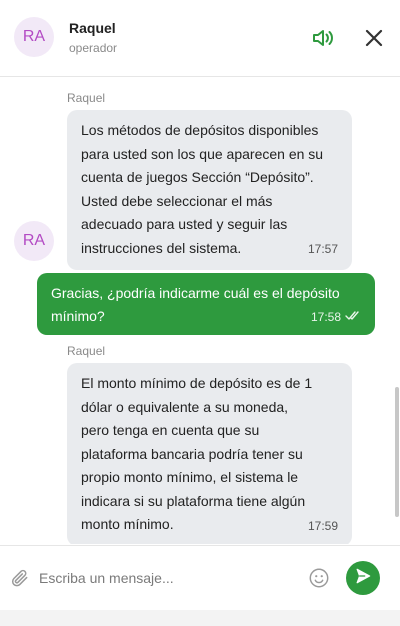  Describe the element at coordinates (177, 200) in the screenshot. I see `message-line: Usted debe seleccionar el más` at that location.